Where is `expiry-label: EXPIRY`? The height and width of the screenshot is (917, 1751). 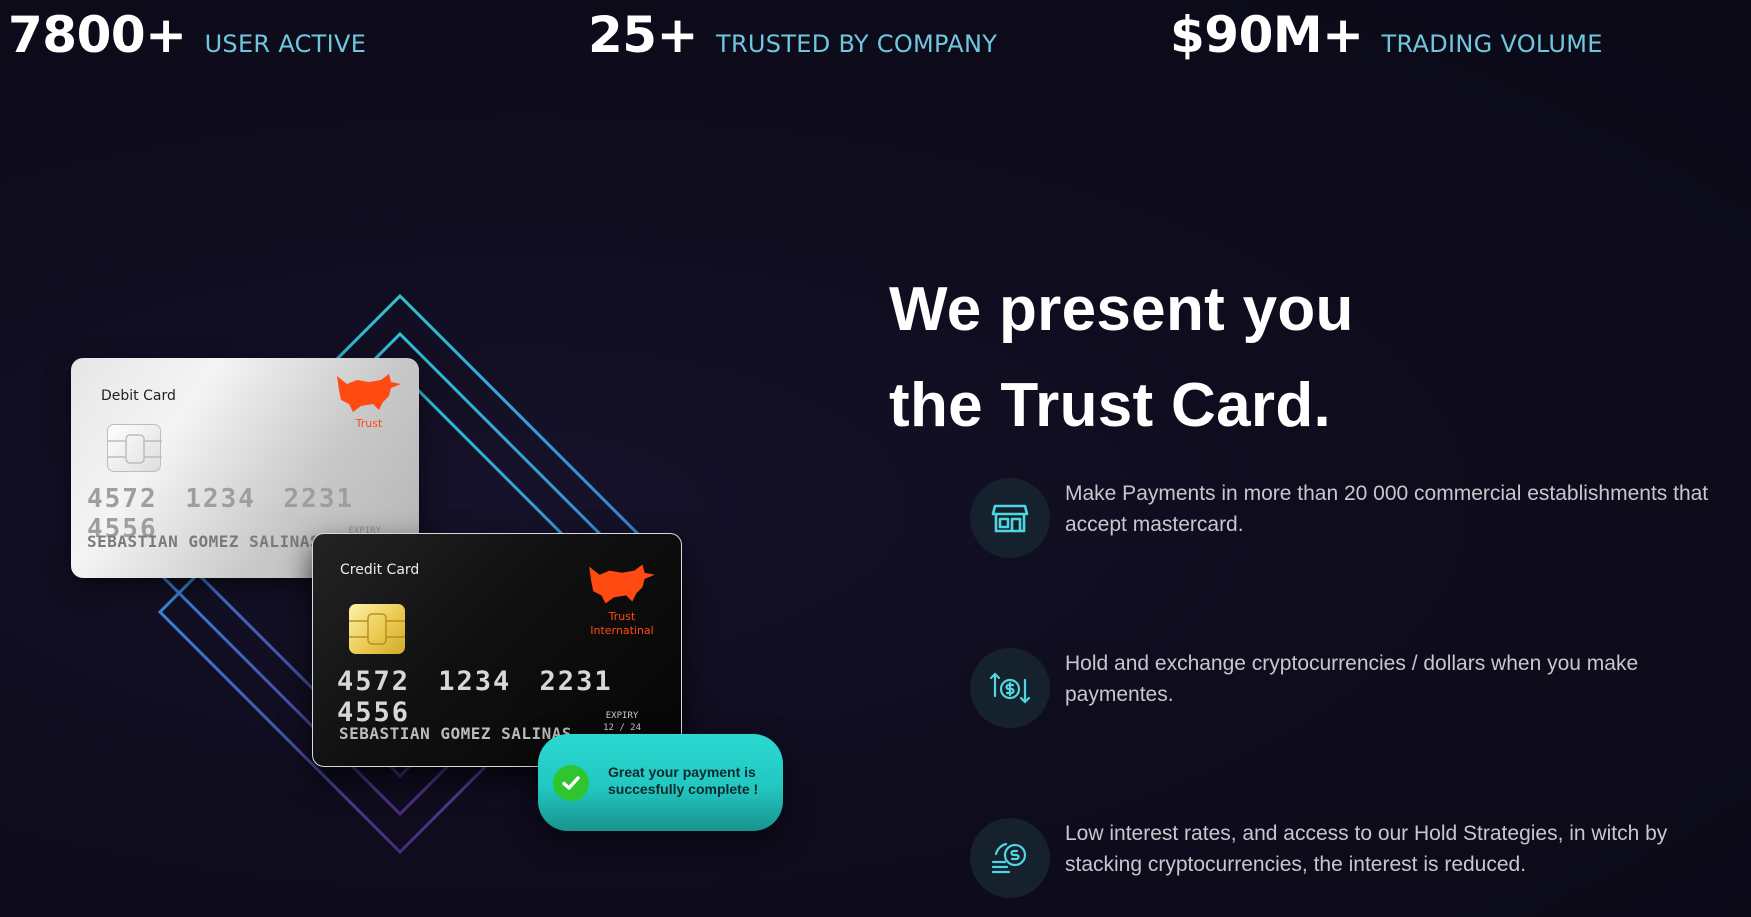 expiry-label: EXPIRY is located at coordinates (622, 716).